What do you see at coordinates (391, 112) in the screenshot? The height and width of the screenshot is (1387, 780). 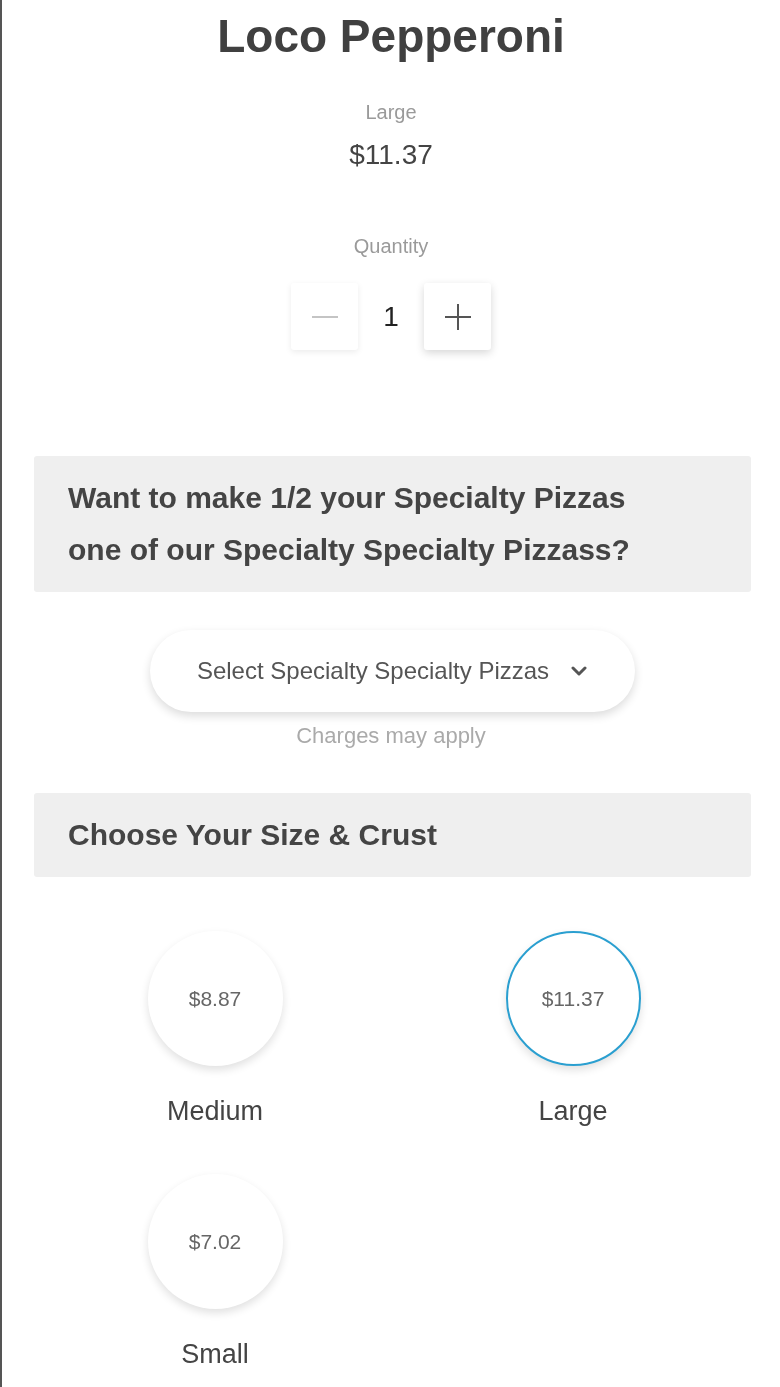 I see `selected-size-text: Large` at bounding box center [391, 112].